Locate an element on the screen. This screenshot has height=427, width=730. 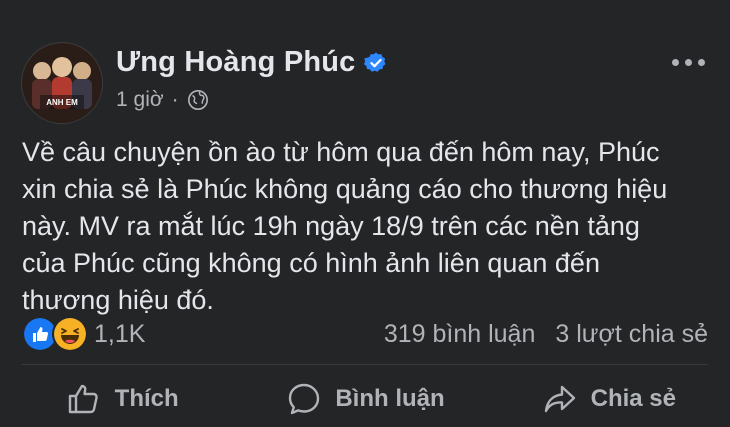
share-icon is located at coordinates (559, 398).